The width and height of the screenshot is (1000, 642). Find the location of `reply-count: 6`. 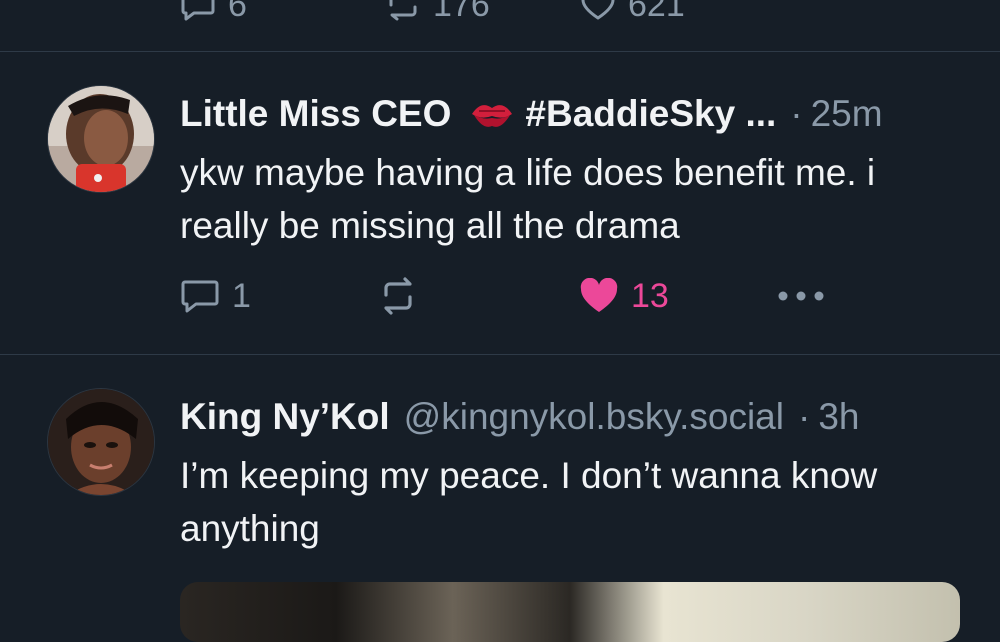

reply-count: 6 is located at coordinates (237, 12).